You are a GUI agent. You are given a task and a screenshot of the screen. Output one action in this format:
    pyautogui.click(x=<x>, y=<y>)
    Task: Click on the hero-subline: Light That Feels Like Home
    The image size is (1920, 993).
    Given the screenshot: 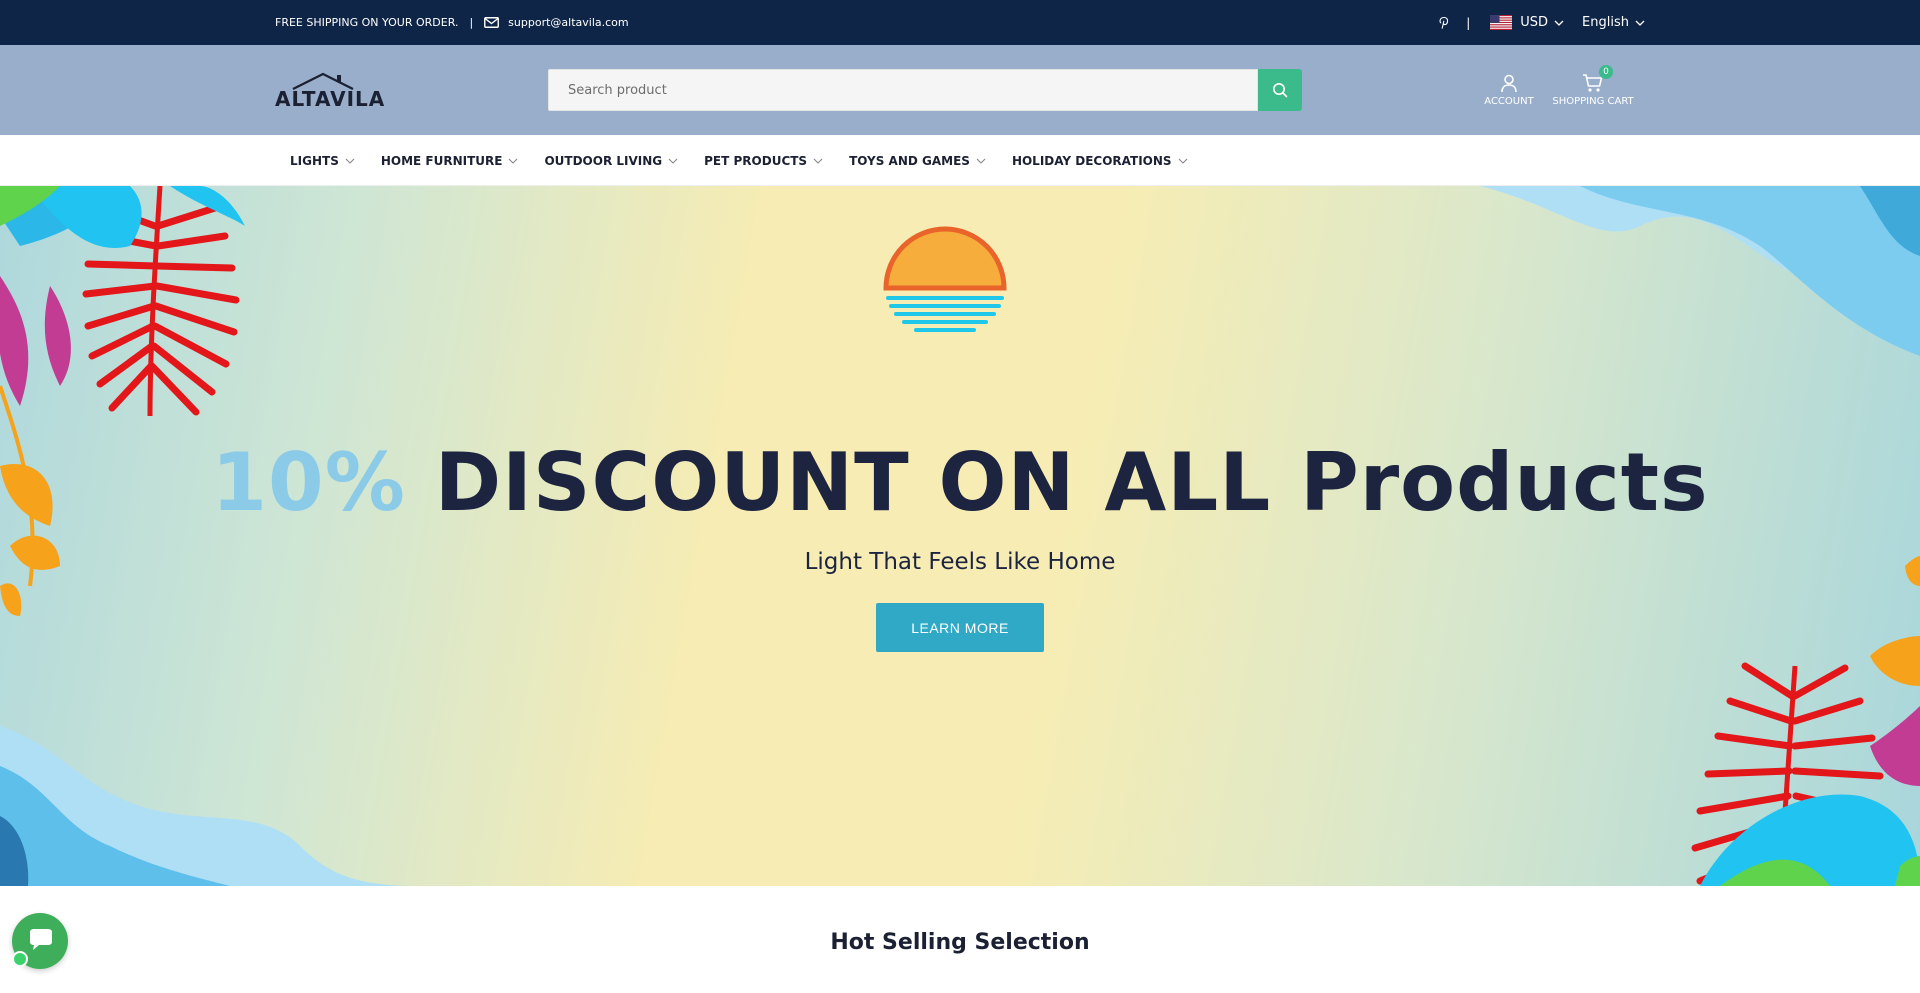 What is the action you would take?
    pyautogui.click(x=960, y=562)
    